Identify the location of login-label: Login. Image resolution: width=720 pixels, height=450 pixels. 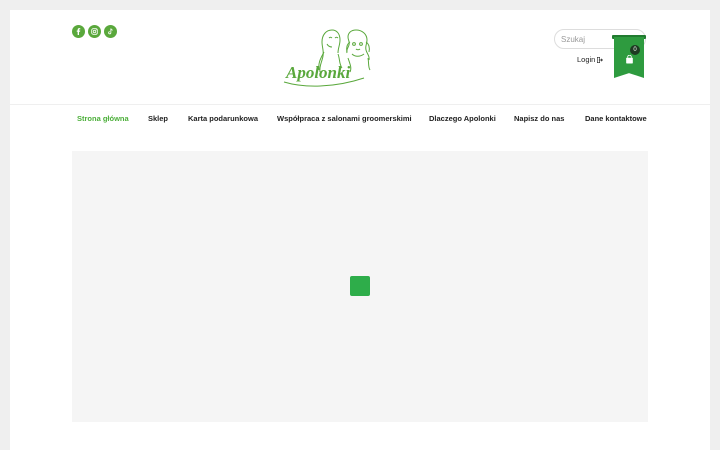
(586, 59).